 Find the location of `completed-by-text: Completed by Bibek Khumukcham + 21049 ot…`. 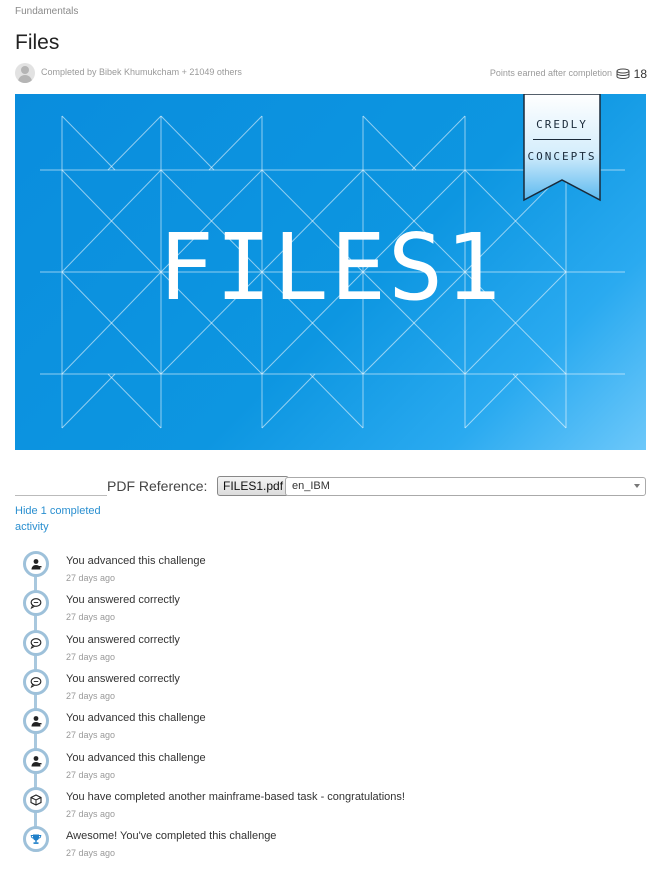

completed-by-text: Completed by Bibek Khumukcham + 21049 ot… is located at coordinates (141, 72).